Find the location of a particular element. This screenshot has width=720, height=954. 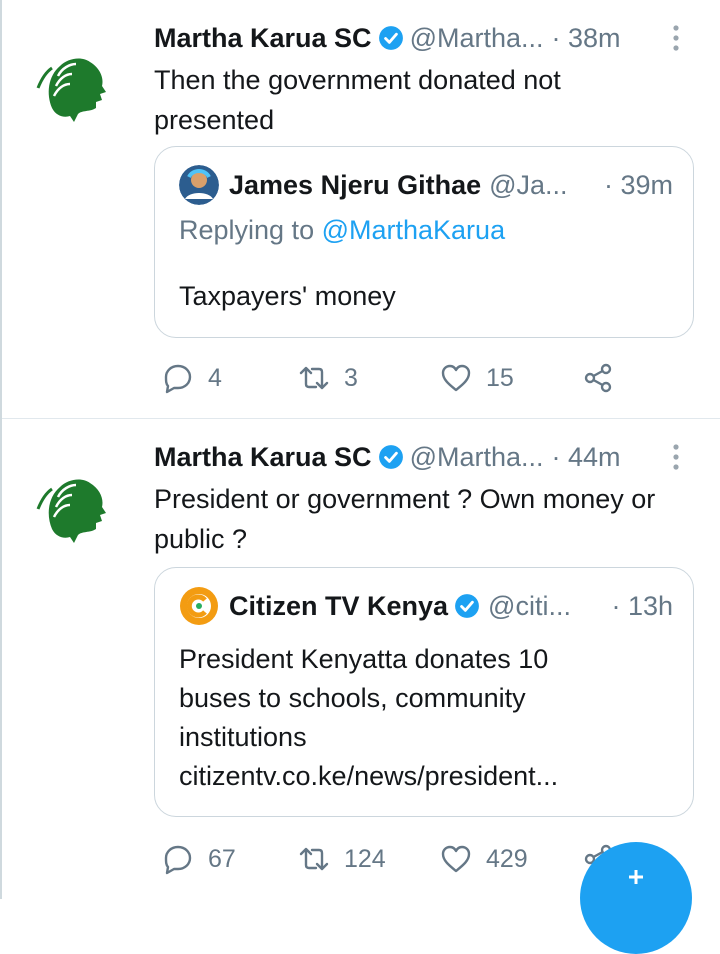

like-count: 15 is located at coordinates (500, 377).